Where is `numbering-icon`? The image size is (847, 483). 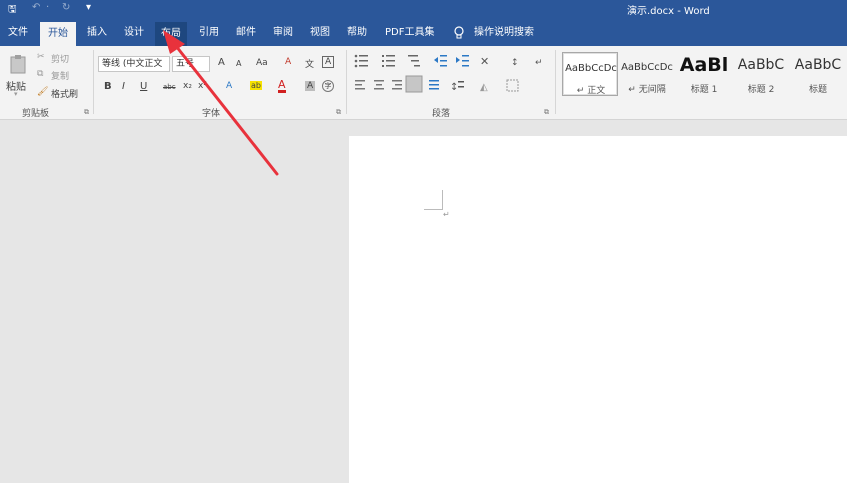
numbering-icon is located at coordinates (388, 61).